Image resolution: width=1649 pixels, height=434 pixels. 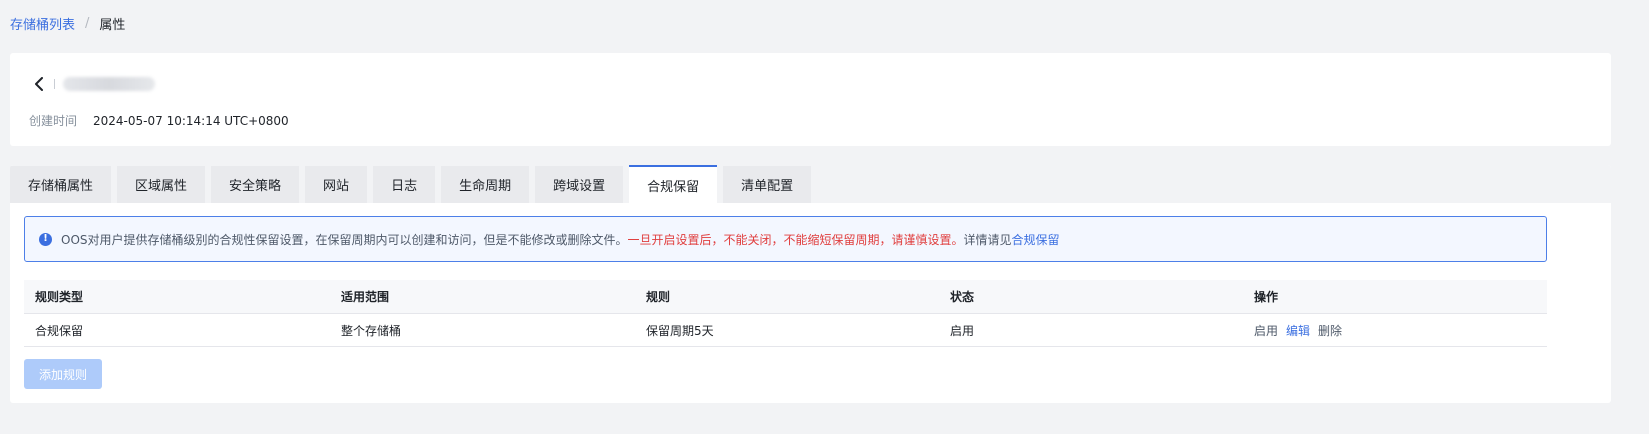 I want to click on edit-action: 编辑, so click(x=1298, y=330).